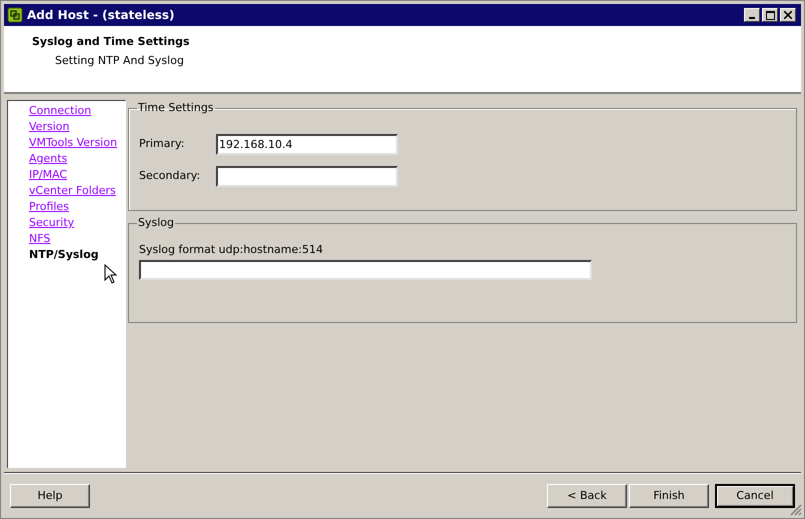  I want to click on syslog-input, so click(365, 270).